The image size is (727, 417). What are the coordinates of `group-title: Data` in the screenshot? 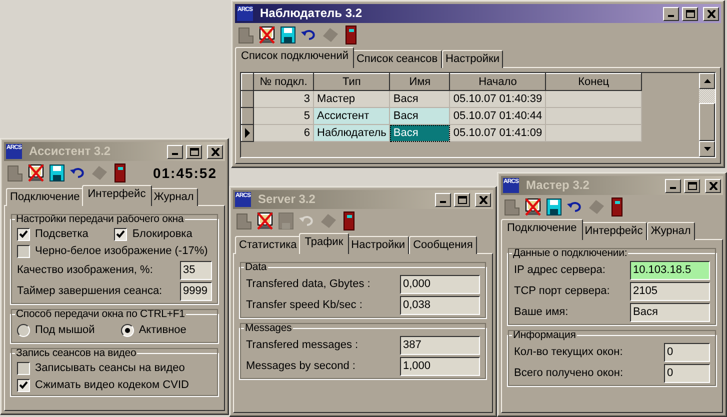 It's located at (256, 267).